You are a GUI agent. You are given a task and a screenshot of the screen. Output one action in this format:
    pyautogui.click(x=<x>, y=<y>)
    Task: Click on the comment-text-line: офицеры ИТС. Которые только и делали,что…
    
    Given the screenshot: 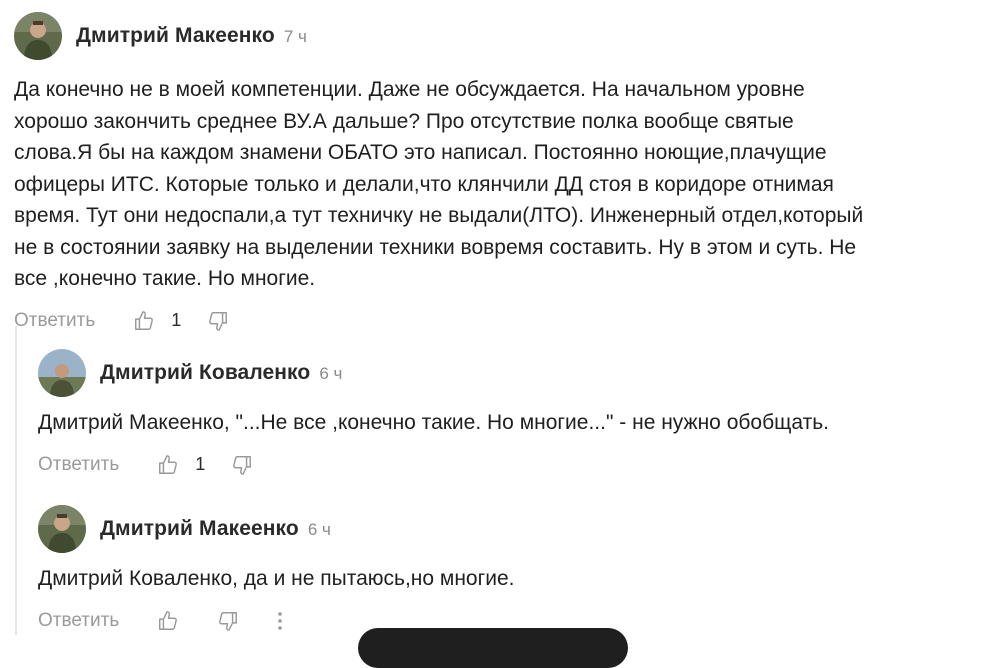 What is the action you would take?
    pyautogui.click(x=424, y=184)
    